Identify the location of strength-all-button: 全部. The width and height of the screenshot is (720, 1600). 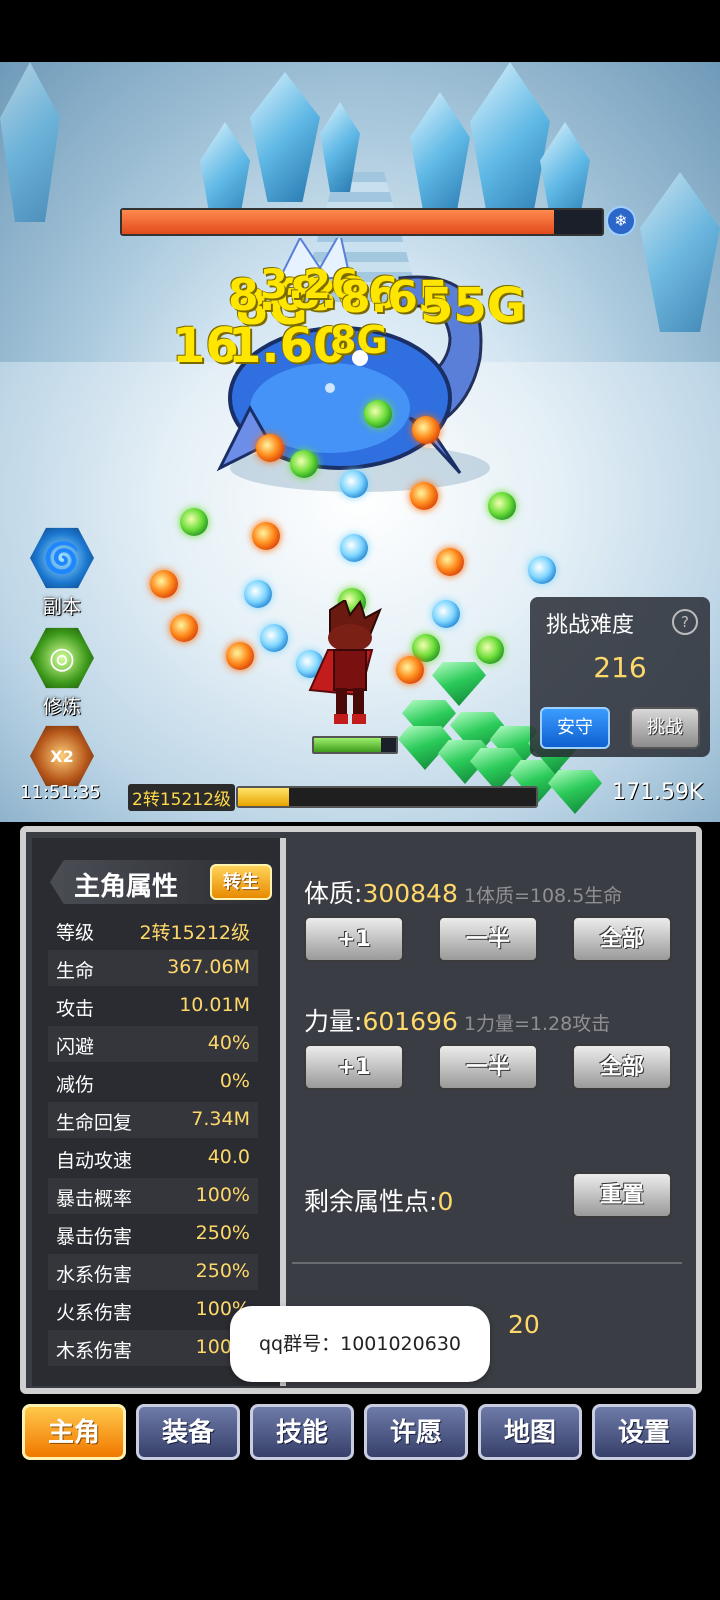
(622, 1067).